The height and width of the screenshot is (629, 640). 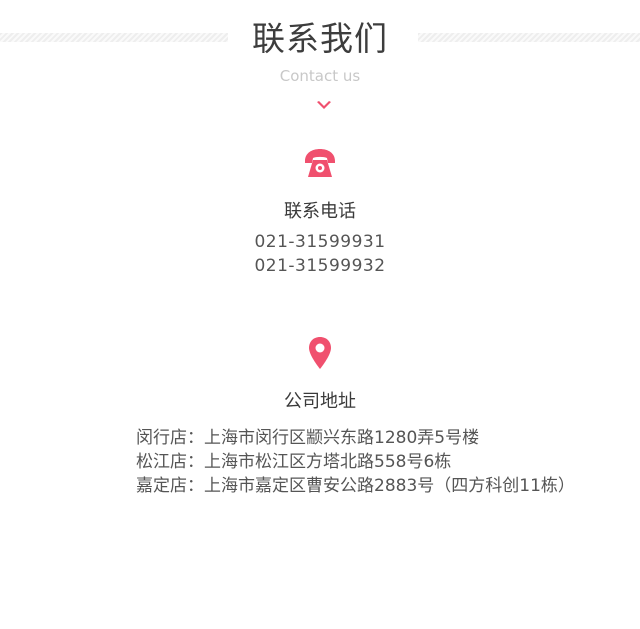 What do you see at coordinates (294, 462) in the screenshot?
I see `store-address-songjiang: 松江店：上海市松江区方塔北路558号6栋` at bounding box center [294, 462].